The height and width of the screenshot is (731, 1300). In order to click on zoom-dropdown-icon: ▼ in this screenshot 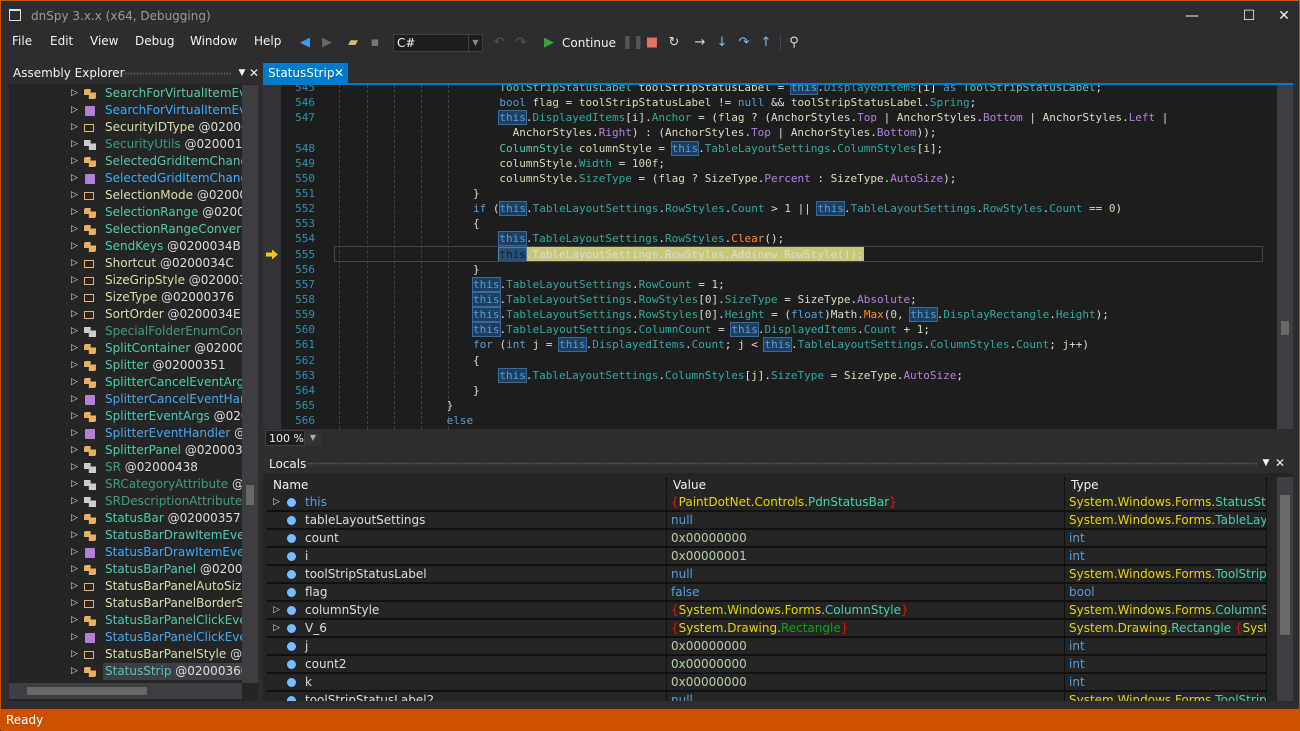, I will do `click(313, 438)`.